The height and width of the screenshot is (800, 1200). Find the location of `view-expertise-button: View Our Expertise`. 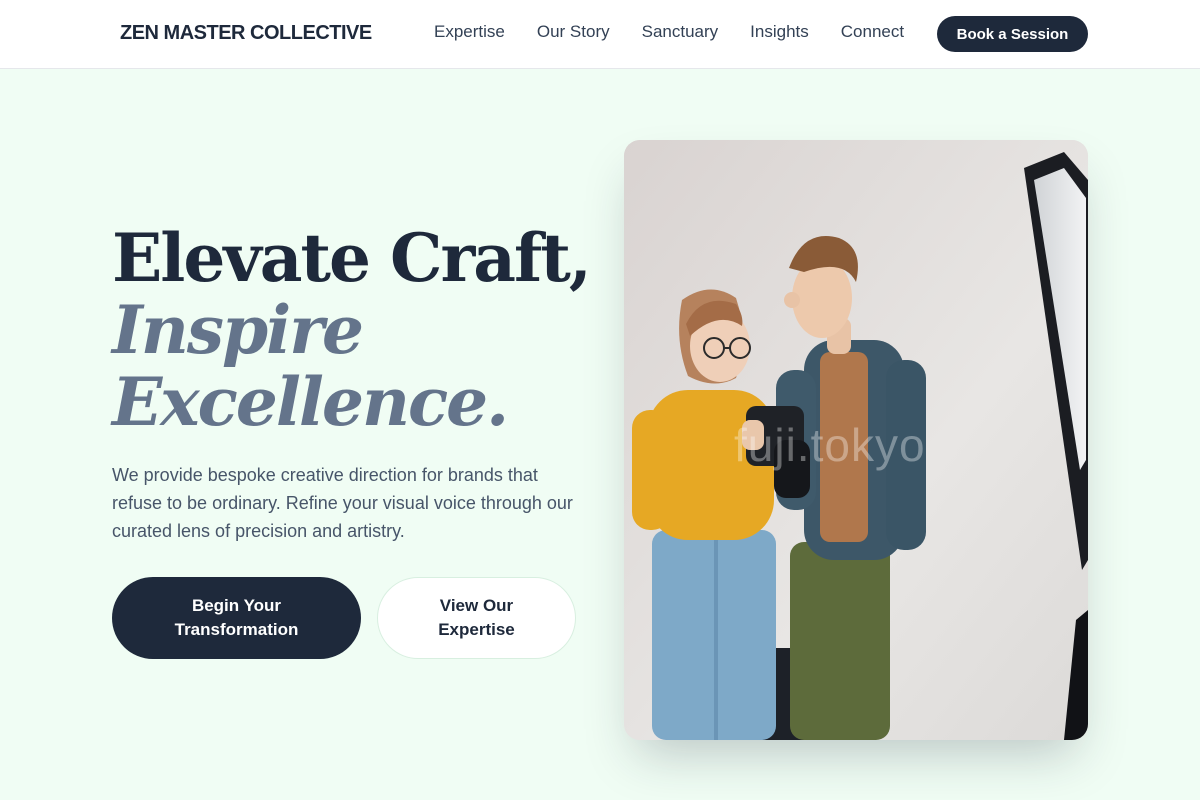

view-expertise-button: View Our Expertise is located at coordinates (476, 618).